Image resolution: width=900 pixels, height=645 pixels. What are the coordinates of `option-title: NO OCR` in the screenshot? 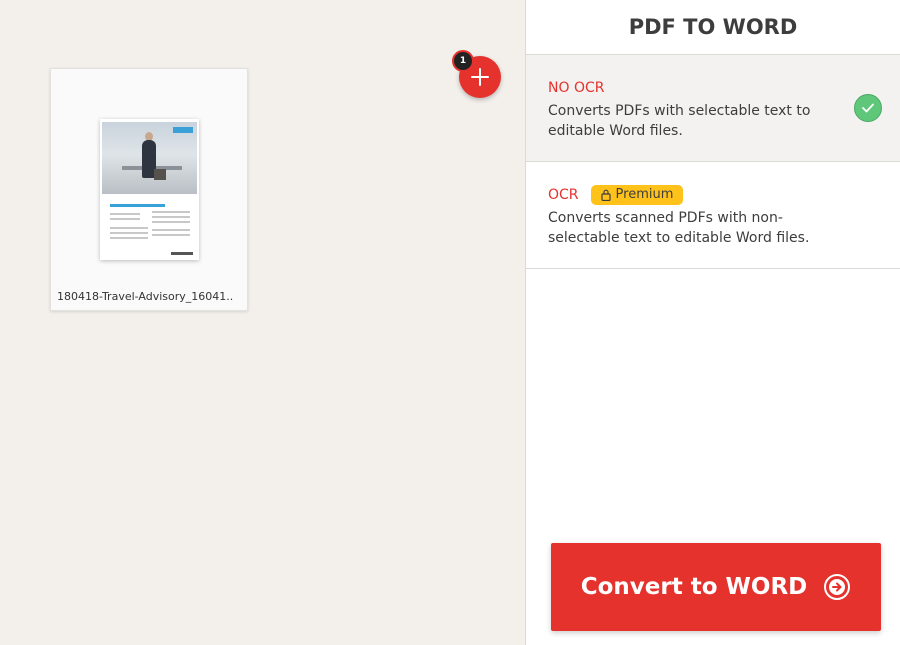 It's located at (576, 88).